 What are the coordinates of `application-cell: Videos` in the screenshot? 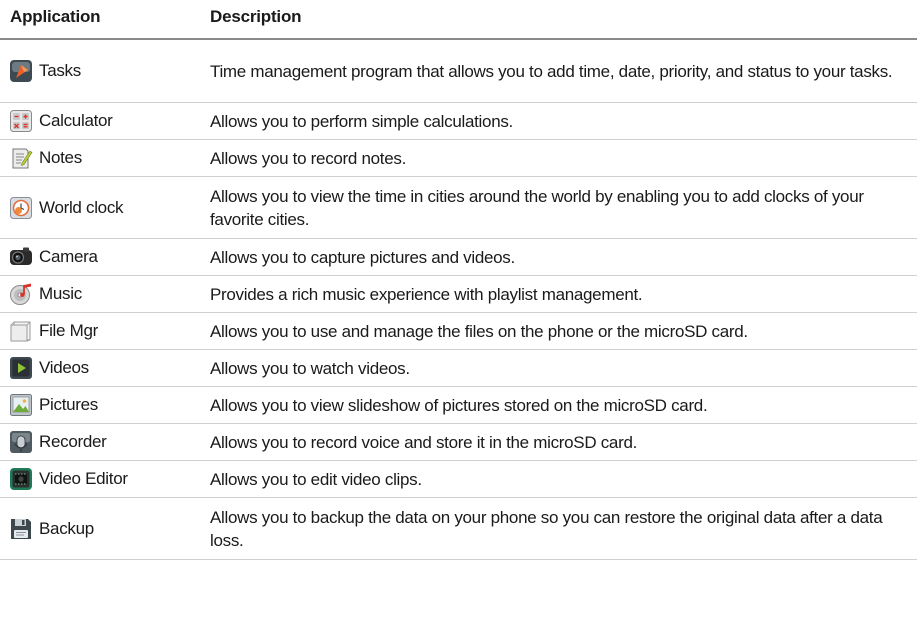 It's located at (49, 368).